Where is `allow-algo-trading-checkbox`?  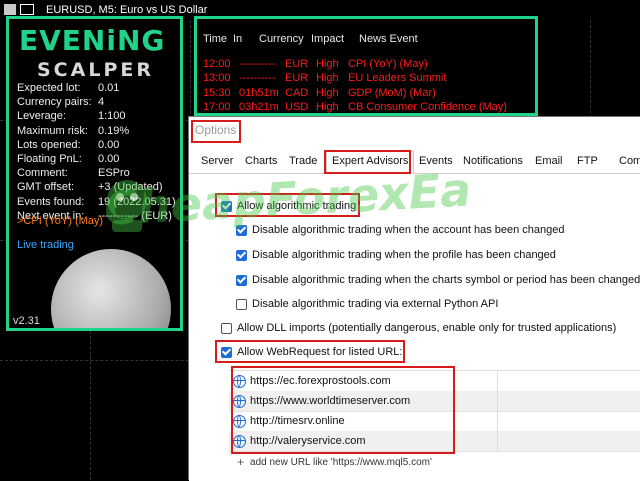 allow-algo-trading-checkbox is located at coordinates (226, 206).